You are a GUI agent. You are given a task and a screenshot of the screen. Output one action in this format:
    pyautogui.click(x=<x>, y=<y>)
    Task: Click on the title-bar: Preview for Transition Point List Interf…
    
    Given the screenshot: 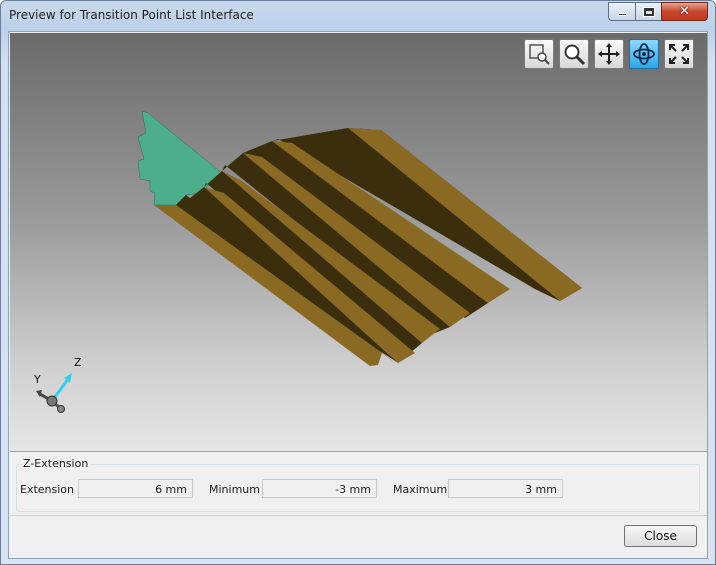 What is the action you would take?
    pyautogui.click(x=358, y=16)
    